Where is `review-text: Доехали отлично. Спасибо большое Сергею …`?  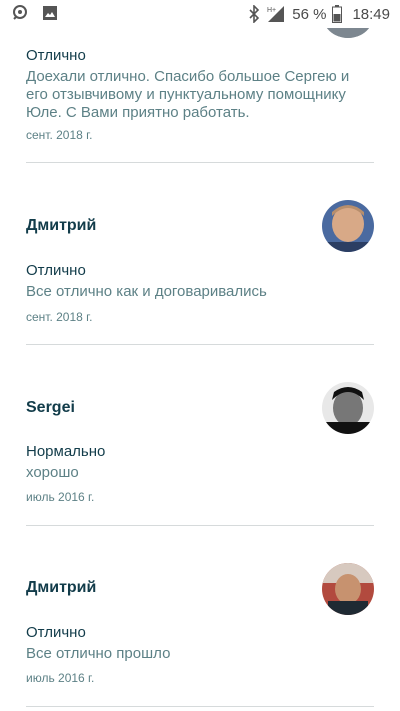
review-text: Доехали отлично. Спасибо большое Сергею … is located at coordinates (188, 94).